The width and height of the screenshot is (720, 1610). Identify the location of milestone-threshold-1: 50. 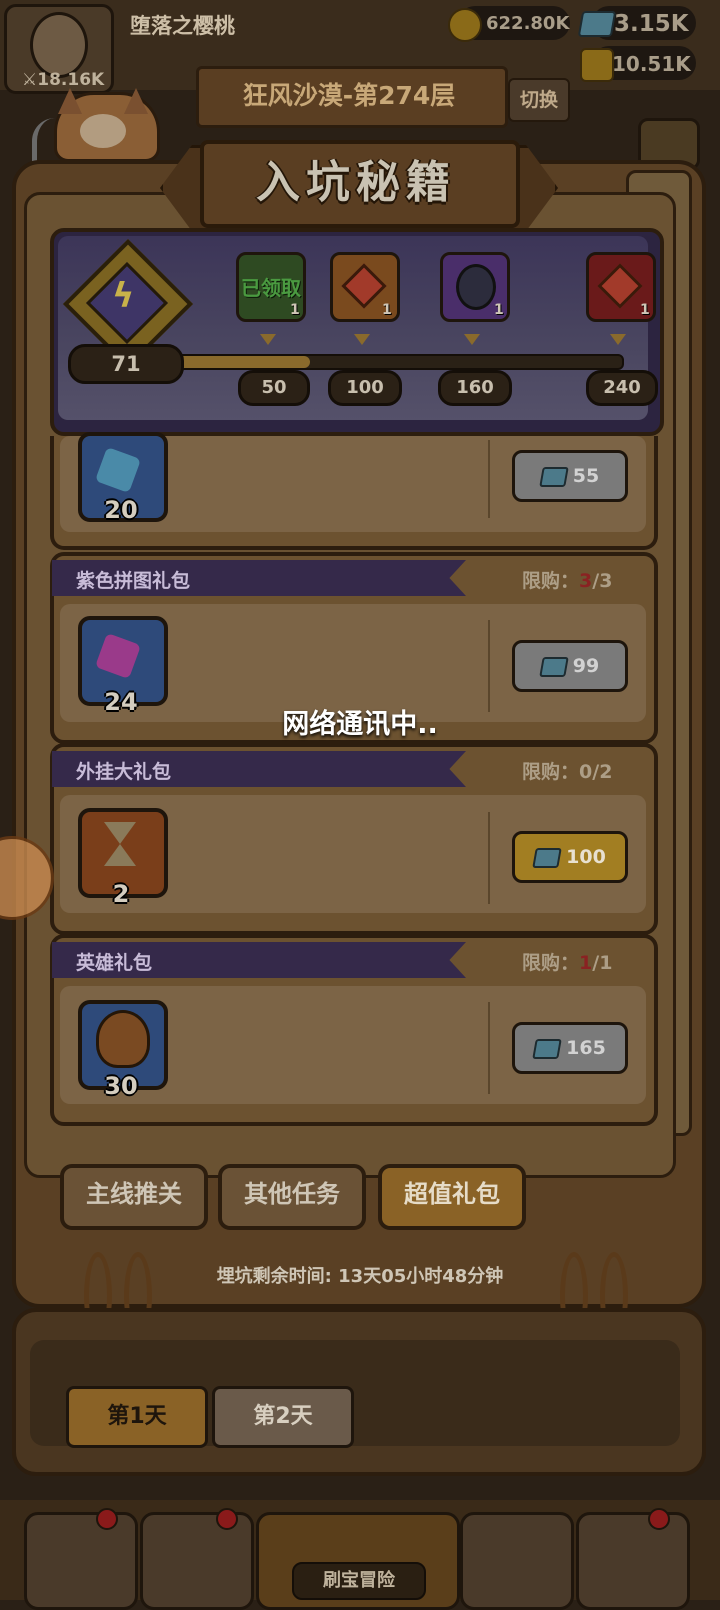
(274, 388).